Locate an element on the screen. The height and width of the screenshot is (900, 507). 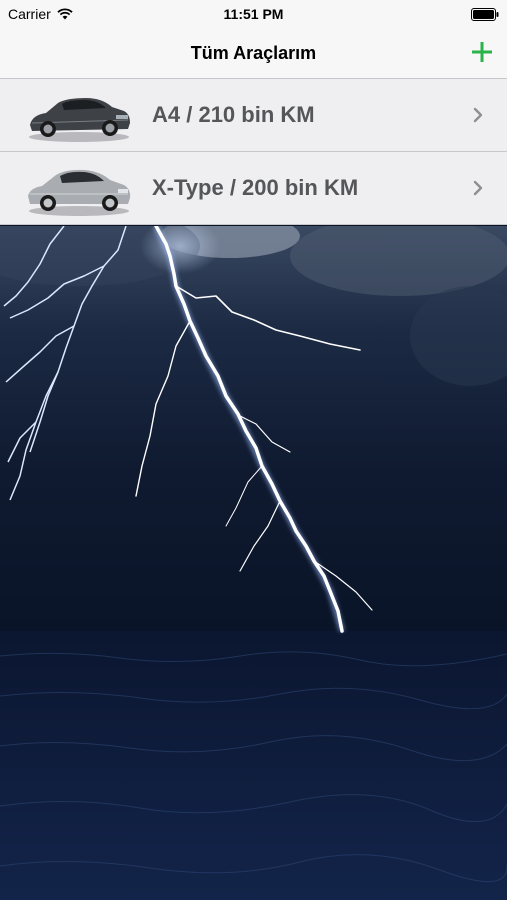
navigation-bar: Tüm Araçlarım is located at coordinates (253, 53).